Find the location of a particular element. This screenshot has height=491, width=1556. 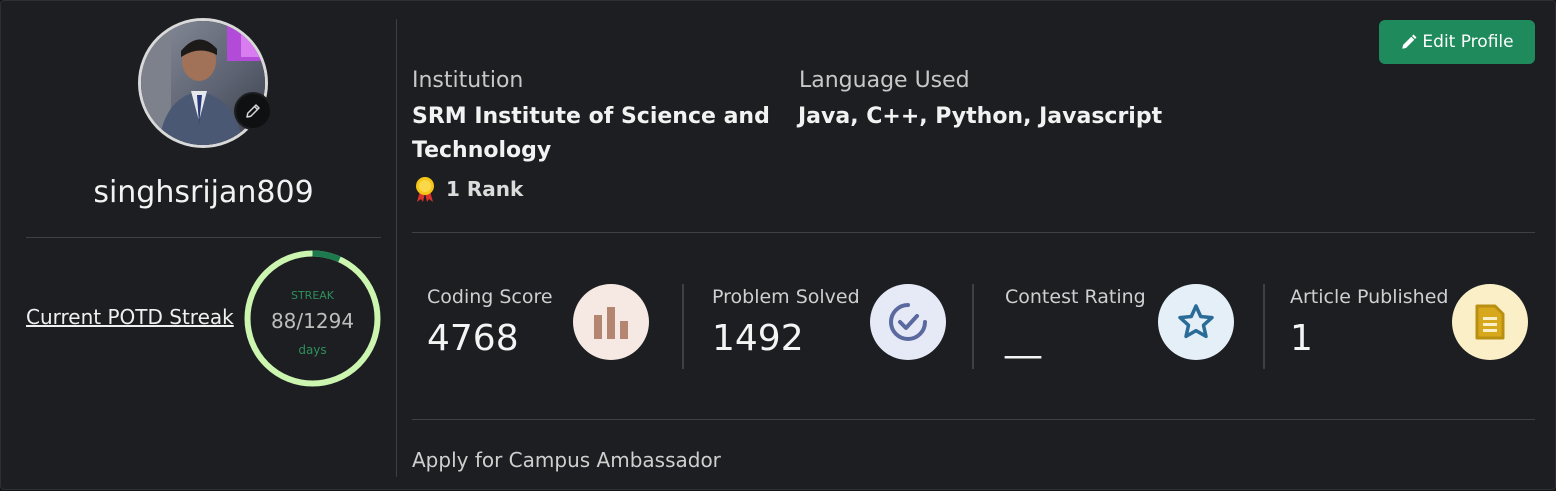

streak-total: /1294 is located at coordinates (325, 321).